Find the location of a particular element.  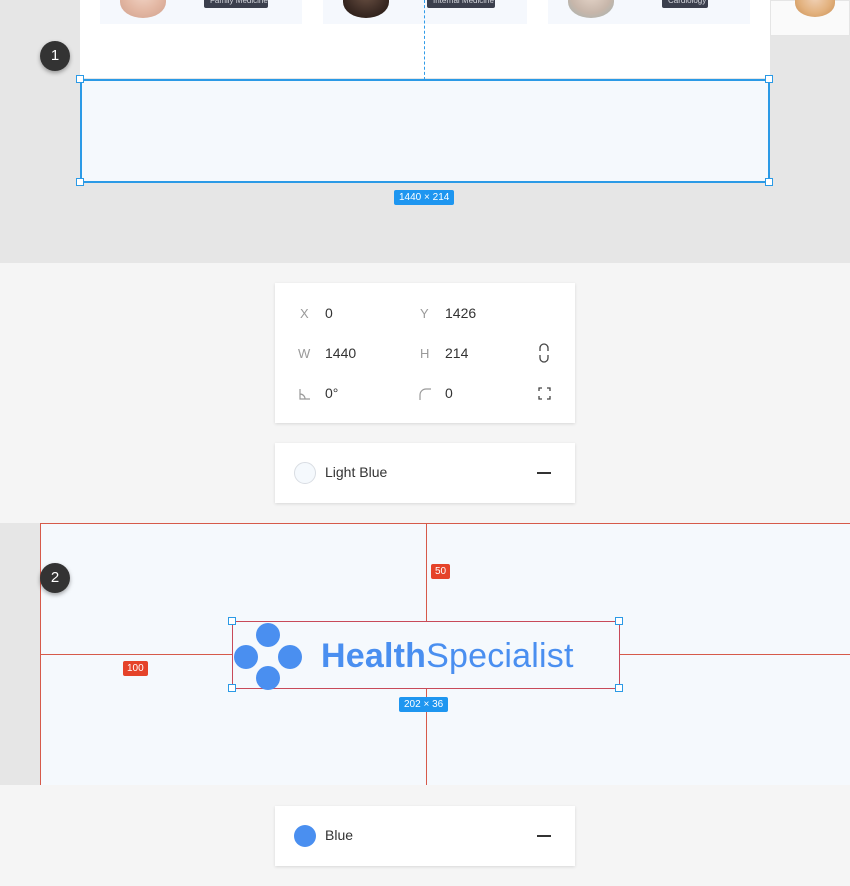

logo-selection: HealthSpecialist is located at coordinates (426, 655).